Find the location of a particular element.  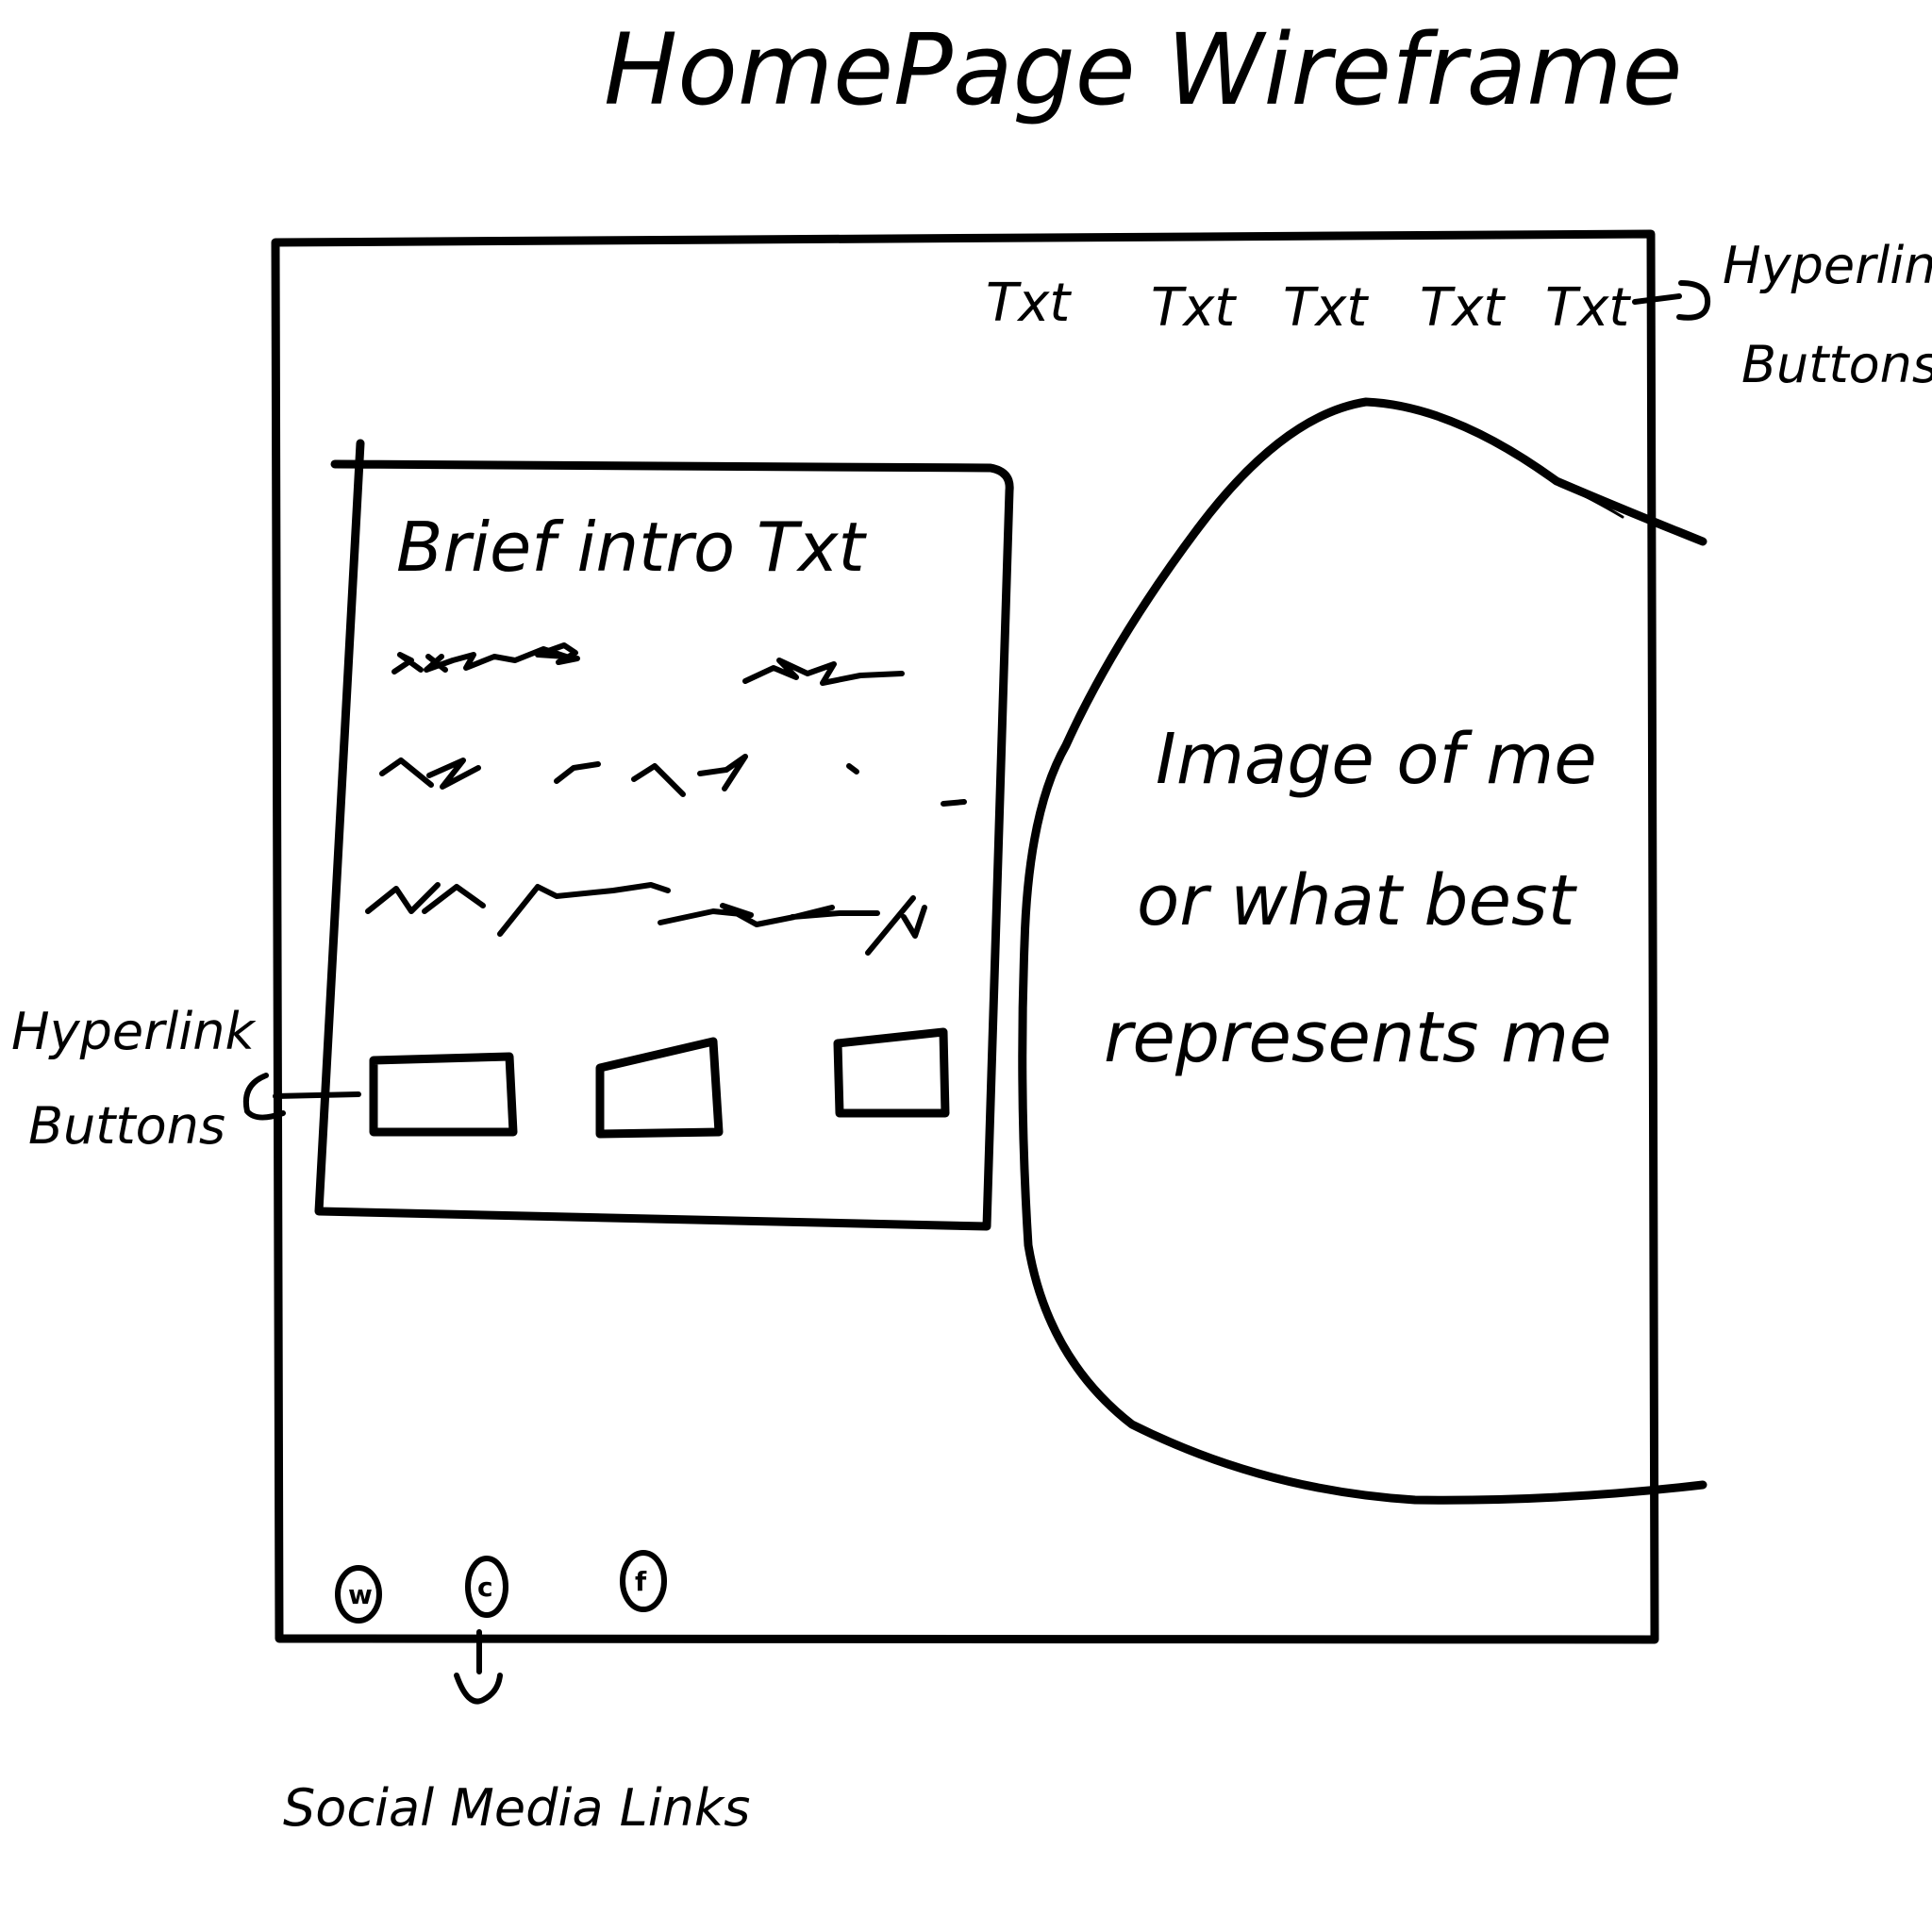

whatsapp-icon: w is located at coordinates (358, 1594).